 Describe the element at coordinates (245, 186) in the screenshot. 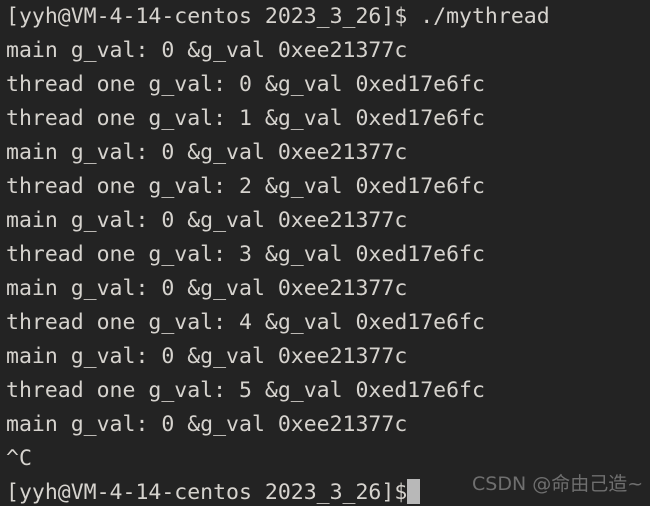

I see `terminal-line: thread one g_val: 2 &g_val 0xed17e6fc` at that location.